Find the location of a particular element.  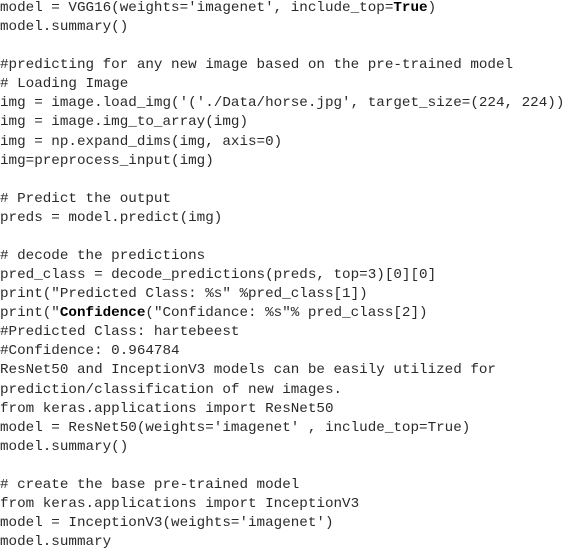

code-text: model = InceptionV3(weights='imagenet') is located at coordinates (167, 523).